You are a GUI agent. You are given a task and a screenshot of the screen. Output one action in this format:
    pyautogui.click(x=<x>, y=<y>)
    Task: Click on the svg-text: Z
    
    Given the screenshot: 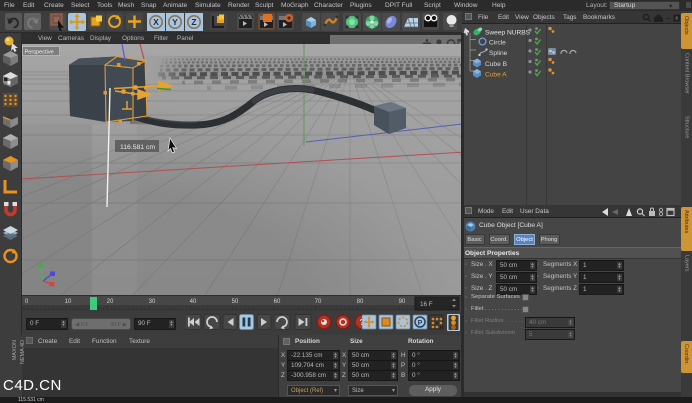 What is the action you would take?
    pyautogui.click(x=193, y=22)
    